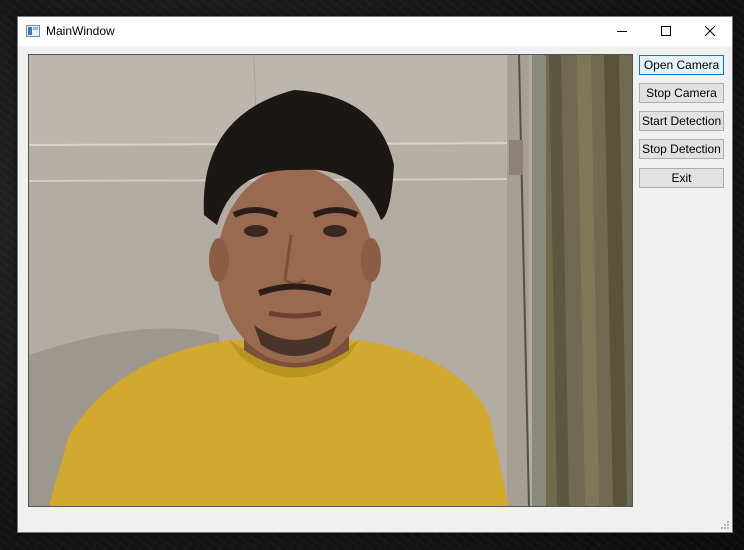  I want to click on title-bar: MainWindow, so click(375, 31).